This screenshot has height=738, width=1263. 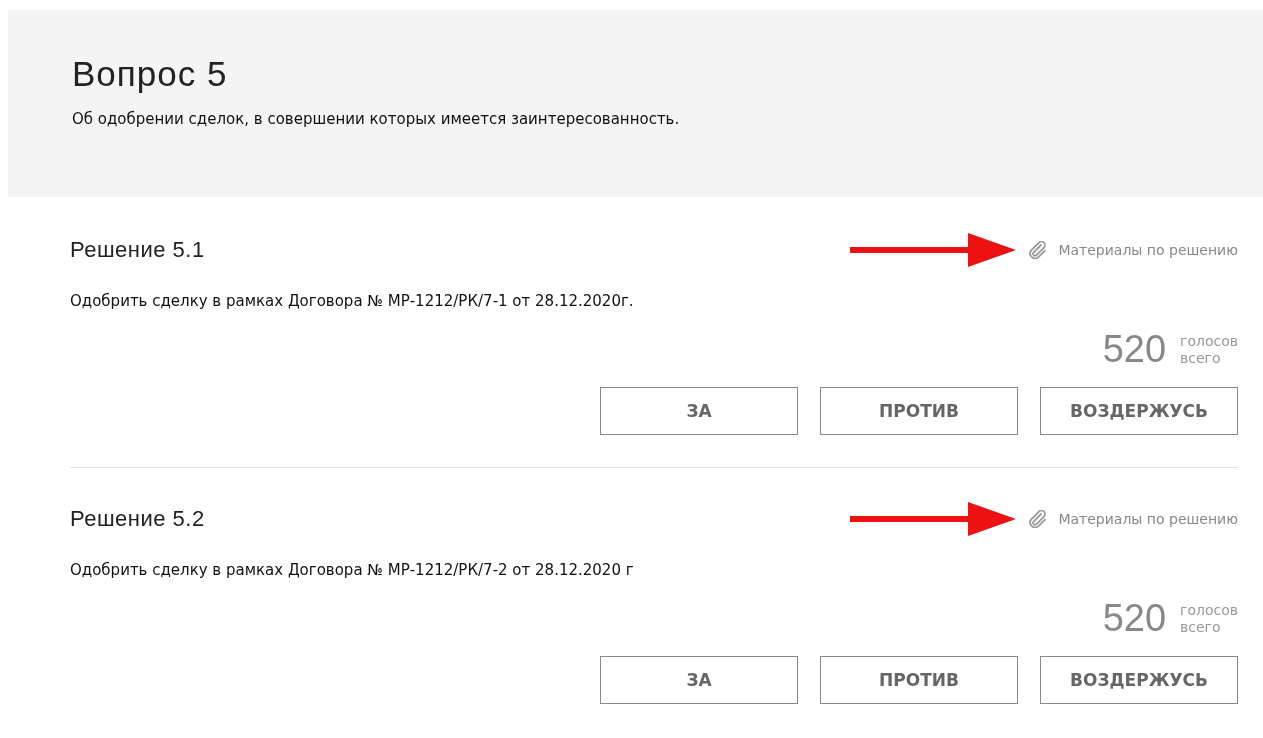 What do you see at coordinates (138, 250) in the screenshot?
I see `decision-title: Решение 5.1` at bounding box center [138, 250].